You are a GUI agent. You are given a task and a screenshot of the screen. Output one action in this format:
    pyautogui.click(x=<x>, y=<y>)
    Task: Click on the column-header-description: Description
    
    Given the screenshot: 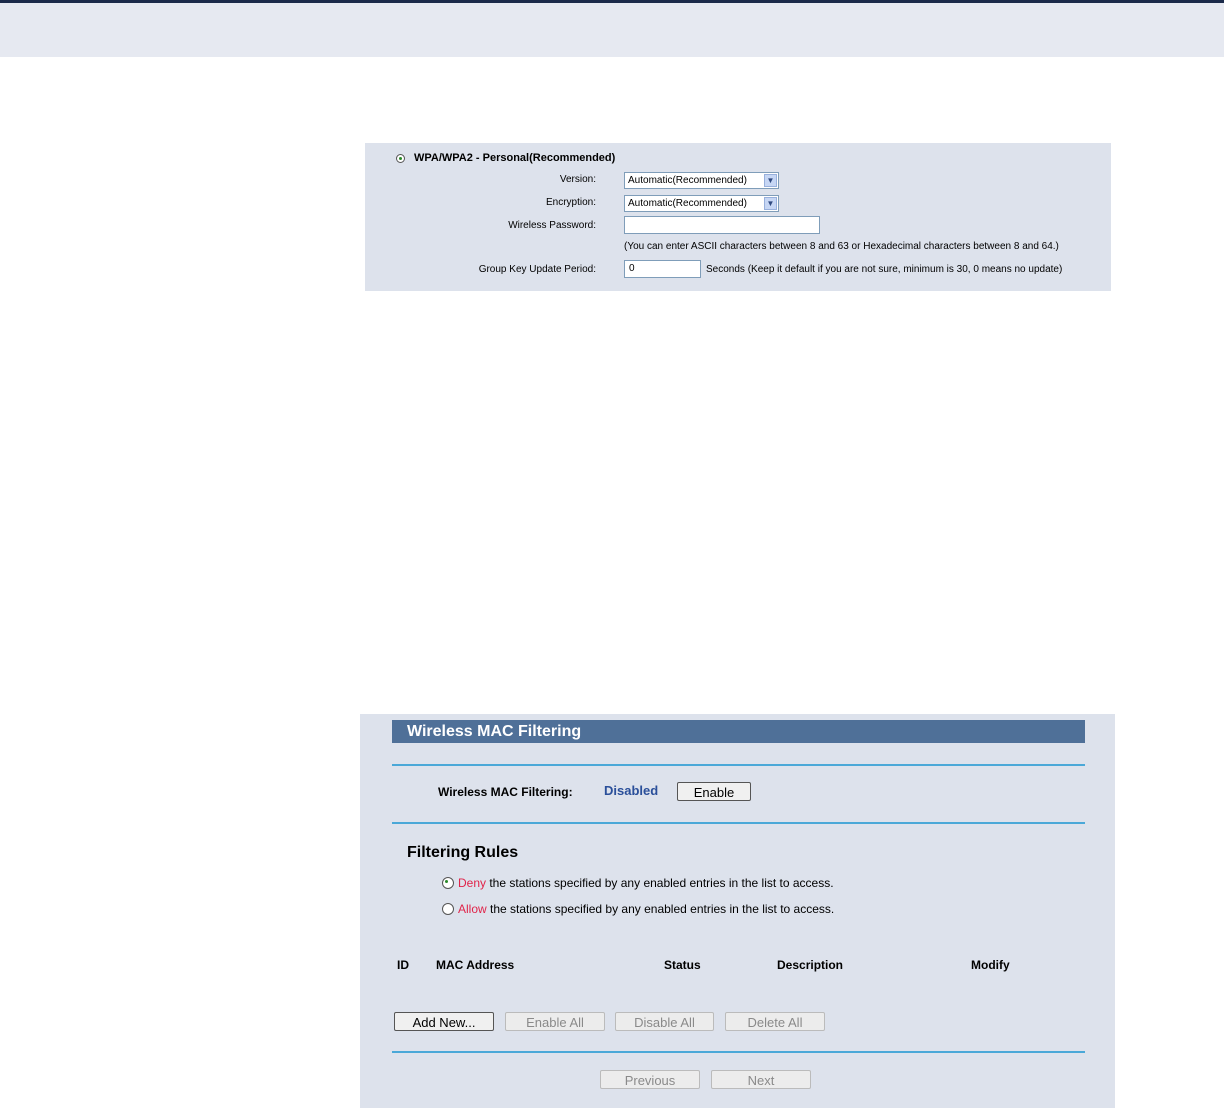 What is the action you would take?
    pyautogui.click(x=810, y=965)
    